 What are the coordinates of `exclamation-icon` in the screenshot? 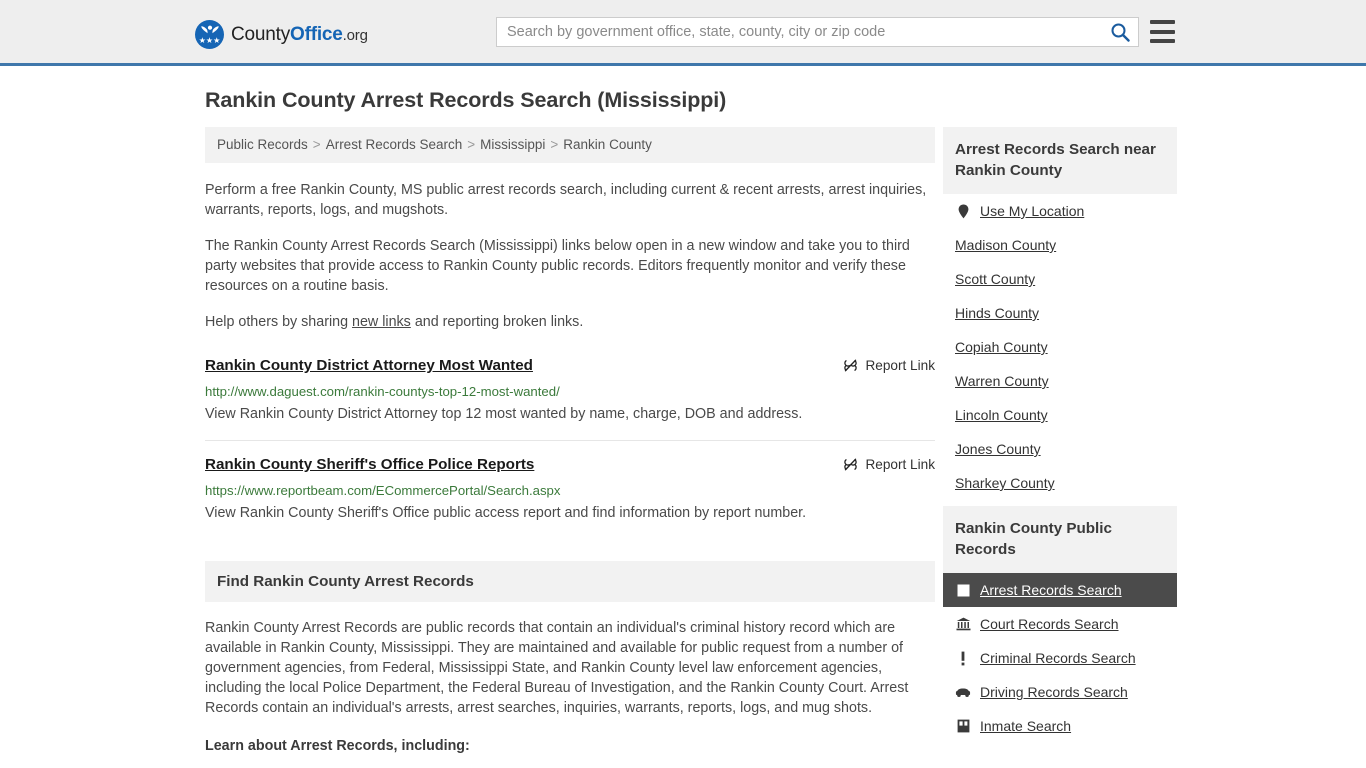 It's located at (963, 658).